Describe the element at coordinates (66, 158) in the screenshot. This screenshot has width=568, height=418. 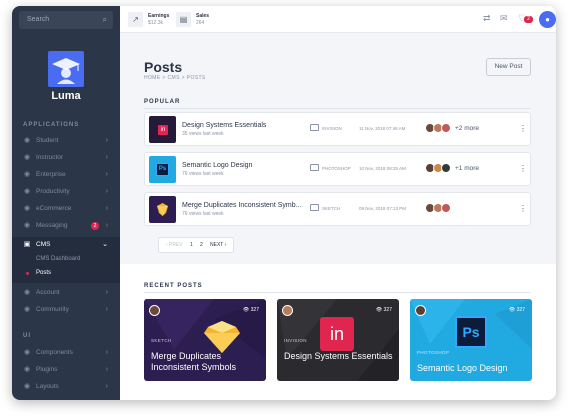
I see `sidebar-item-instructor: ◉ Instructor ›` at that location.